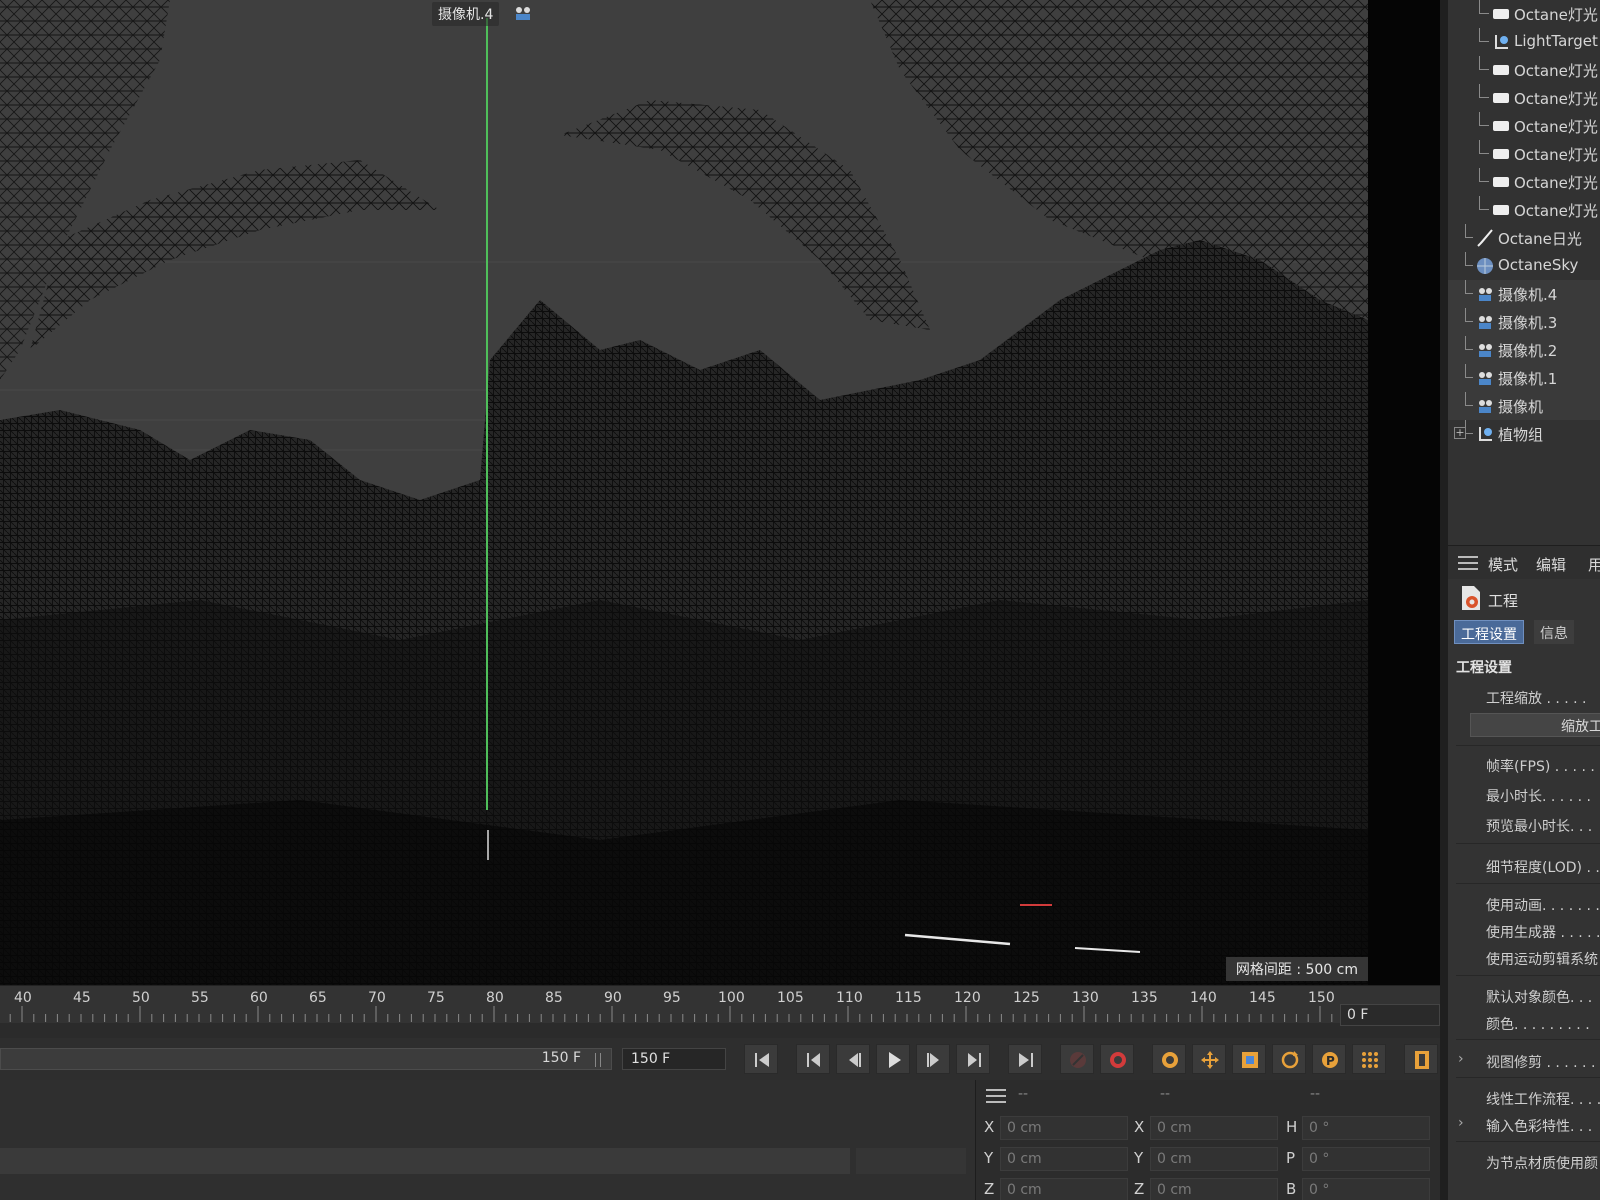 This screenshot has height=1200, width=1600. I want to click on scale-key-button, so click(1249, 1059).